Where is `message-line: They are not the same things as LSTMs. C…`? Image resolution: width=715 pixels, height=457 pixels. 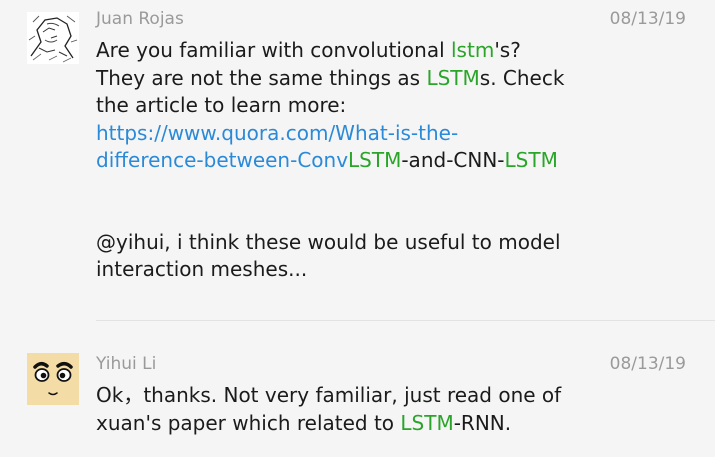
message-line: They are not the same things as LSTMs. C… is located at coordinates (330, 77).